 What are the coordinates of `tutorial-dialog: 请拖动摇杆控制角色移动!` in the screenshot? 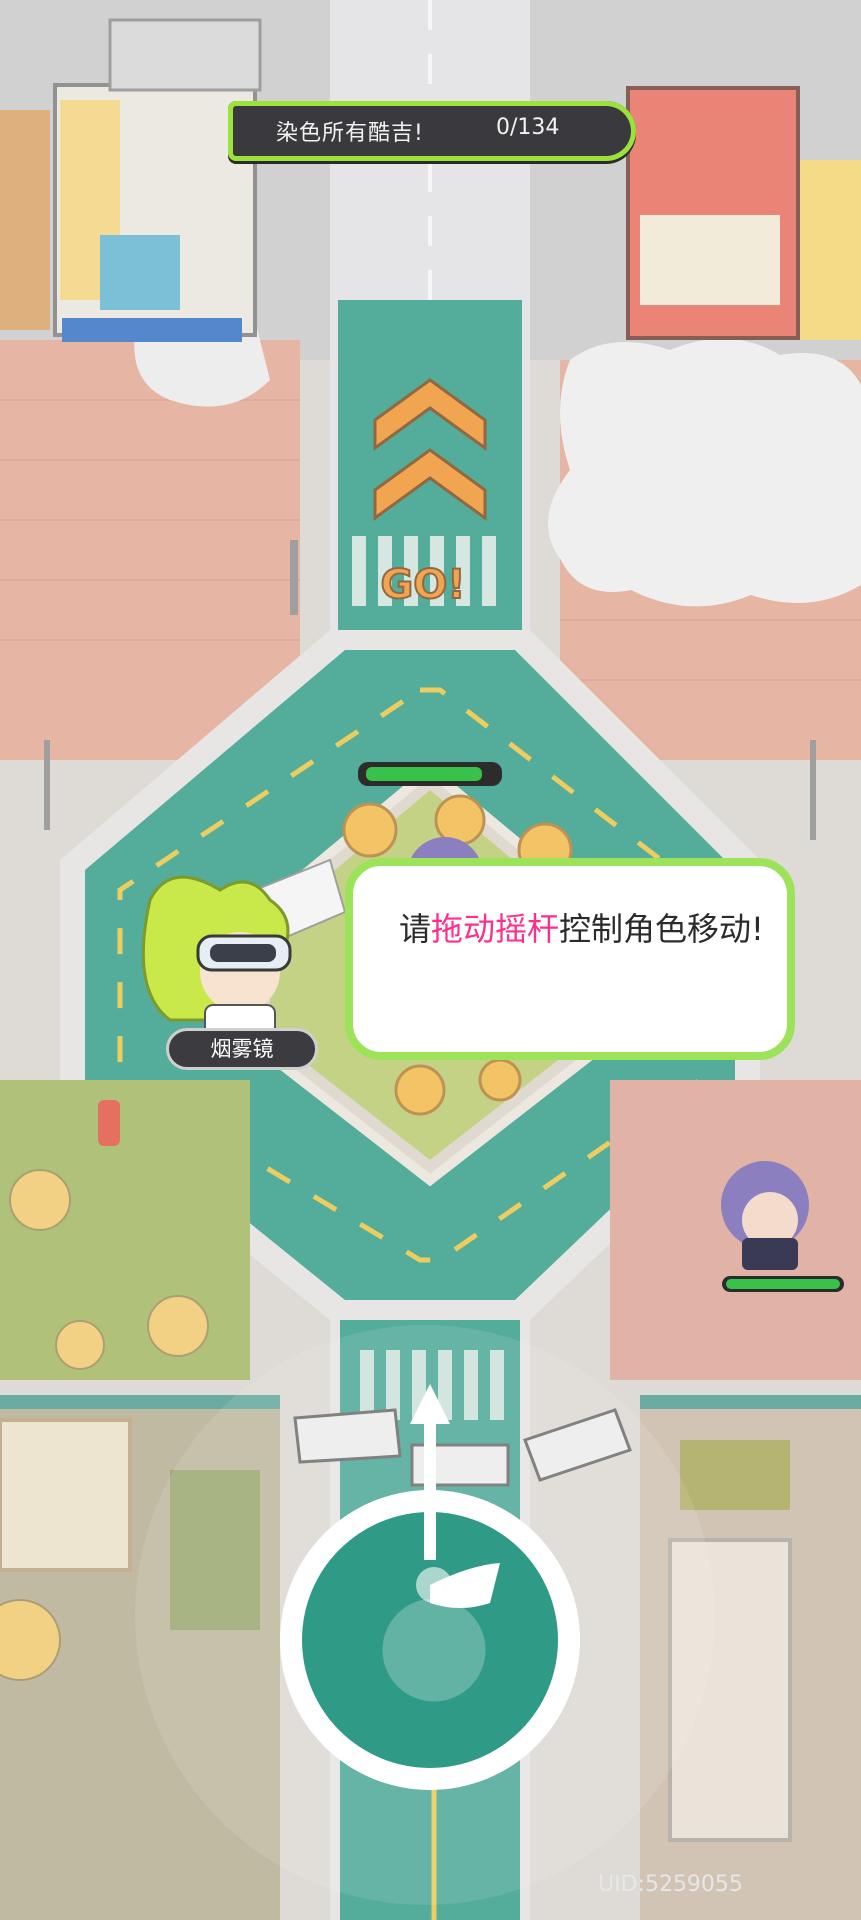 It's located at (570, 959).